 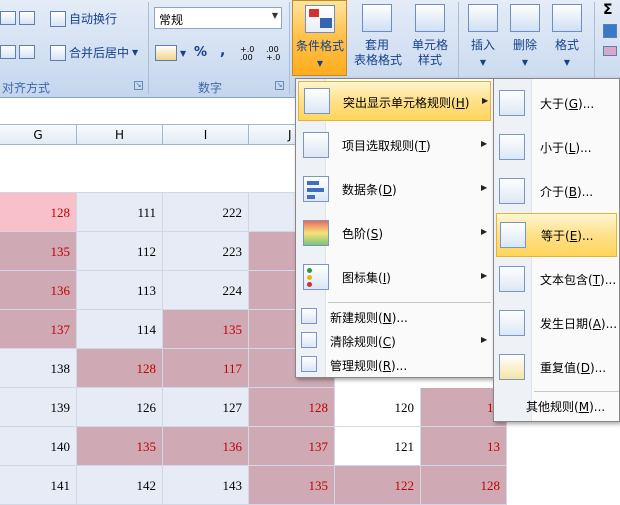 What do you see at coordinates (378, 485) in the screenshot?
I see `cell-k-row-8: 122` at bounding box center [378, 485].